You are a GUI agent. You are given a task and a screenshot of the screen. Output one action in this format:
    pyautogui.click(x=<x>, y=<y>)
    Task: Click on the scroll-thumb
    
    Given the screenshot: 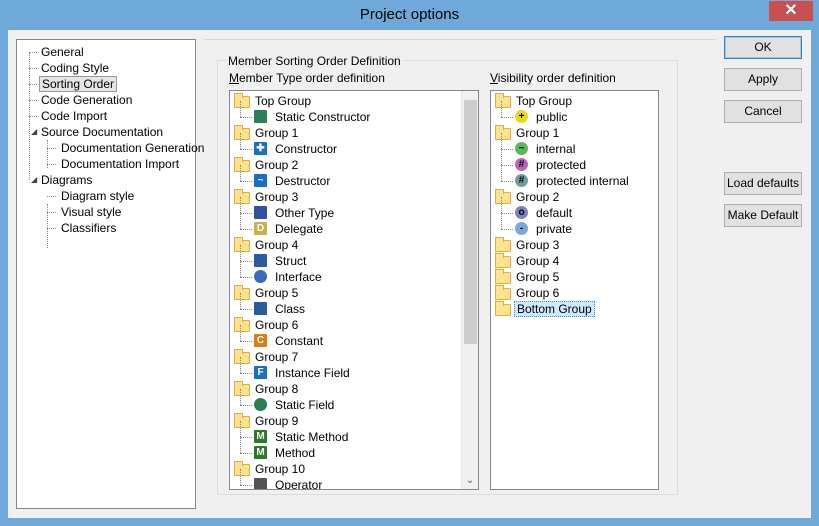 What is the action you would take?
    pyautogui.click(x=470, y=222)
    